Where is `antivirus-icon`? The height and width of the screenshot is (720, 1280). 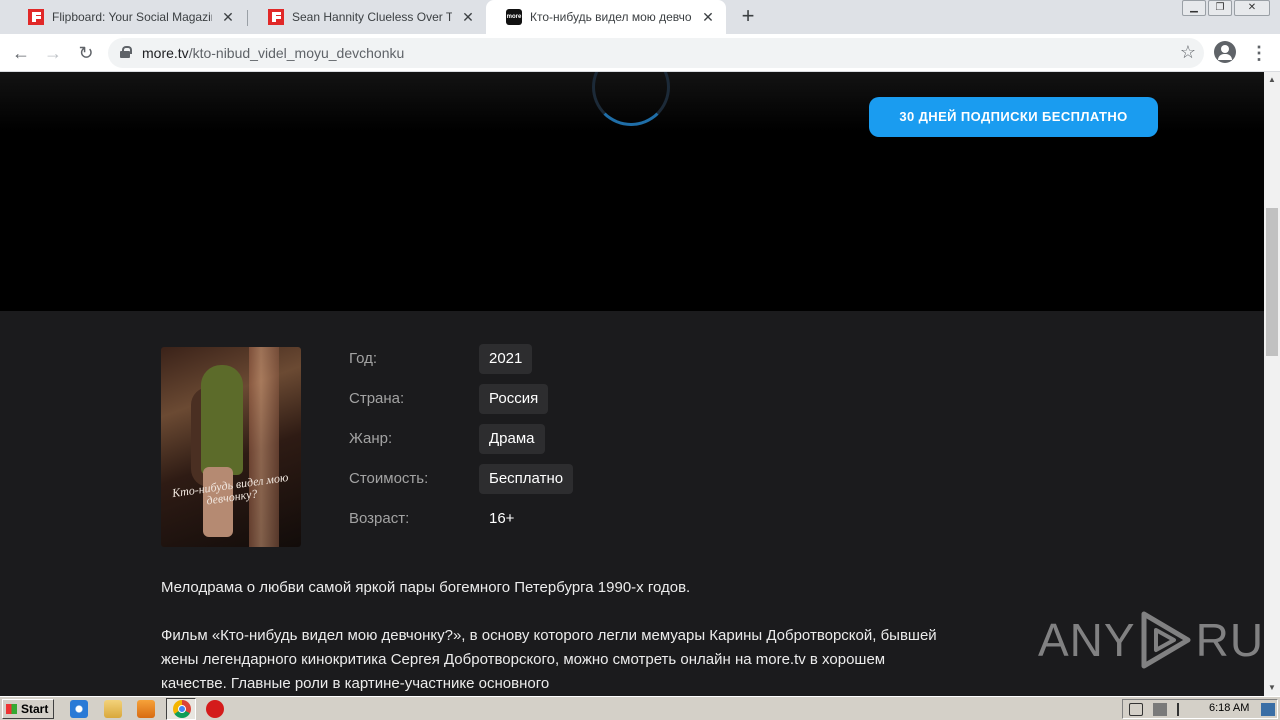 antivirus-icon is located at coordinates (215, 709).